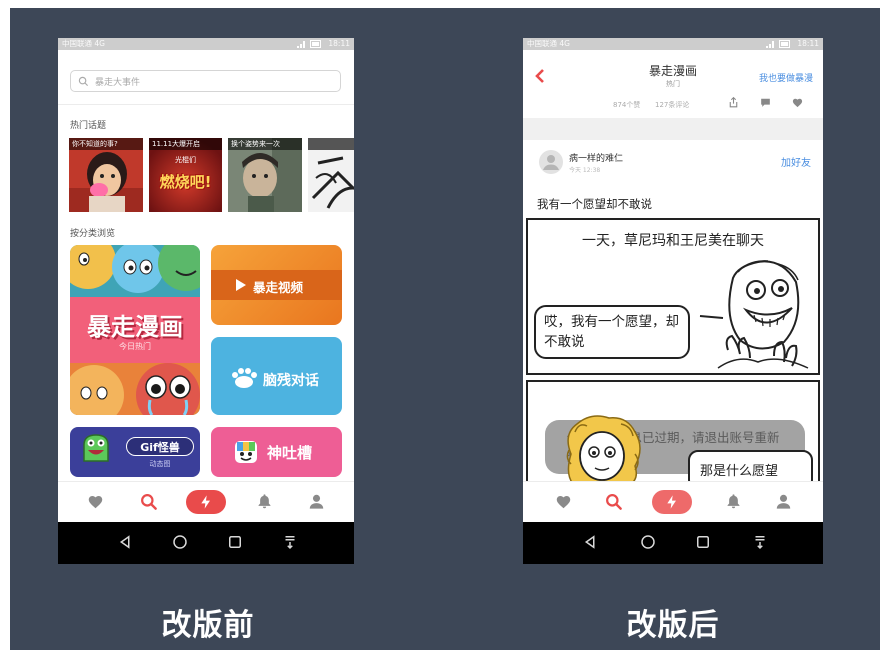 This screenshot has height=657, width=887. I want to click on search-placeholder: 暴走大事件, so click(118, 83).